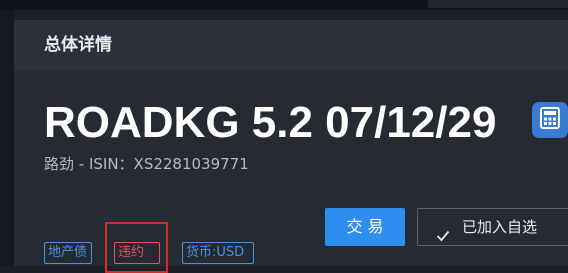 The width and height of the screenshot is (568, 273). I want to click on left-gutter, so click(7, 138).